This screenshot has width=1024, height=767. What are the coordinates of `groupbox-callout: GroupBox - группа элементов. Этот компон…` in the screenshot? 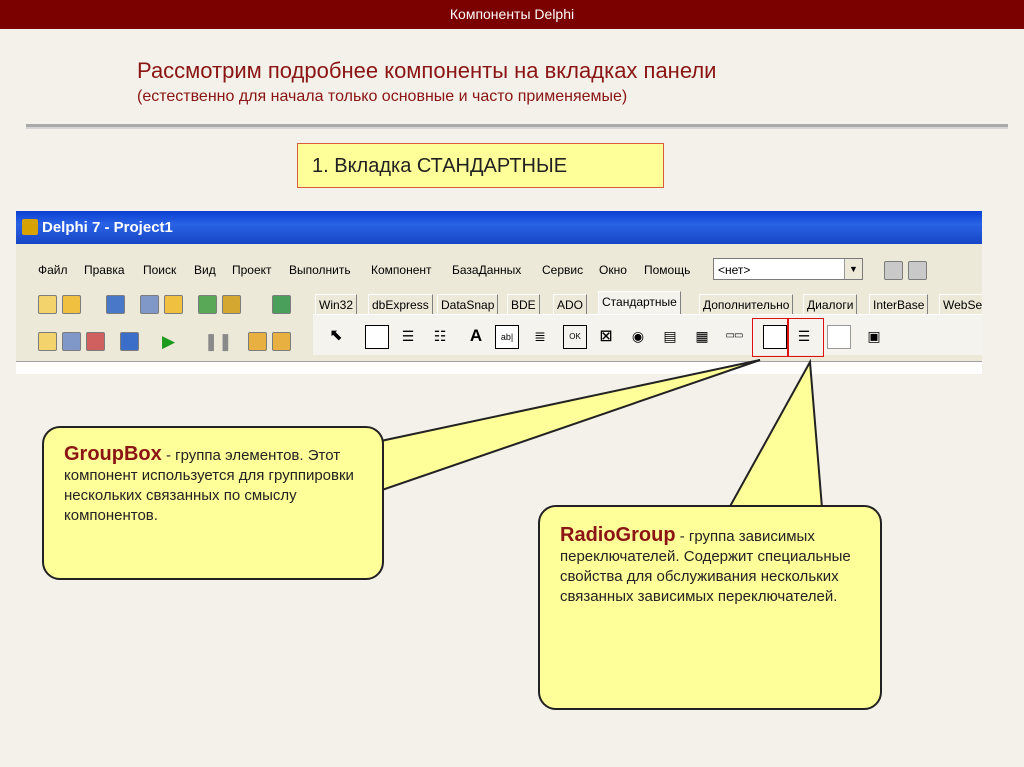 It's located at (213, 503).